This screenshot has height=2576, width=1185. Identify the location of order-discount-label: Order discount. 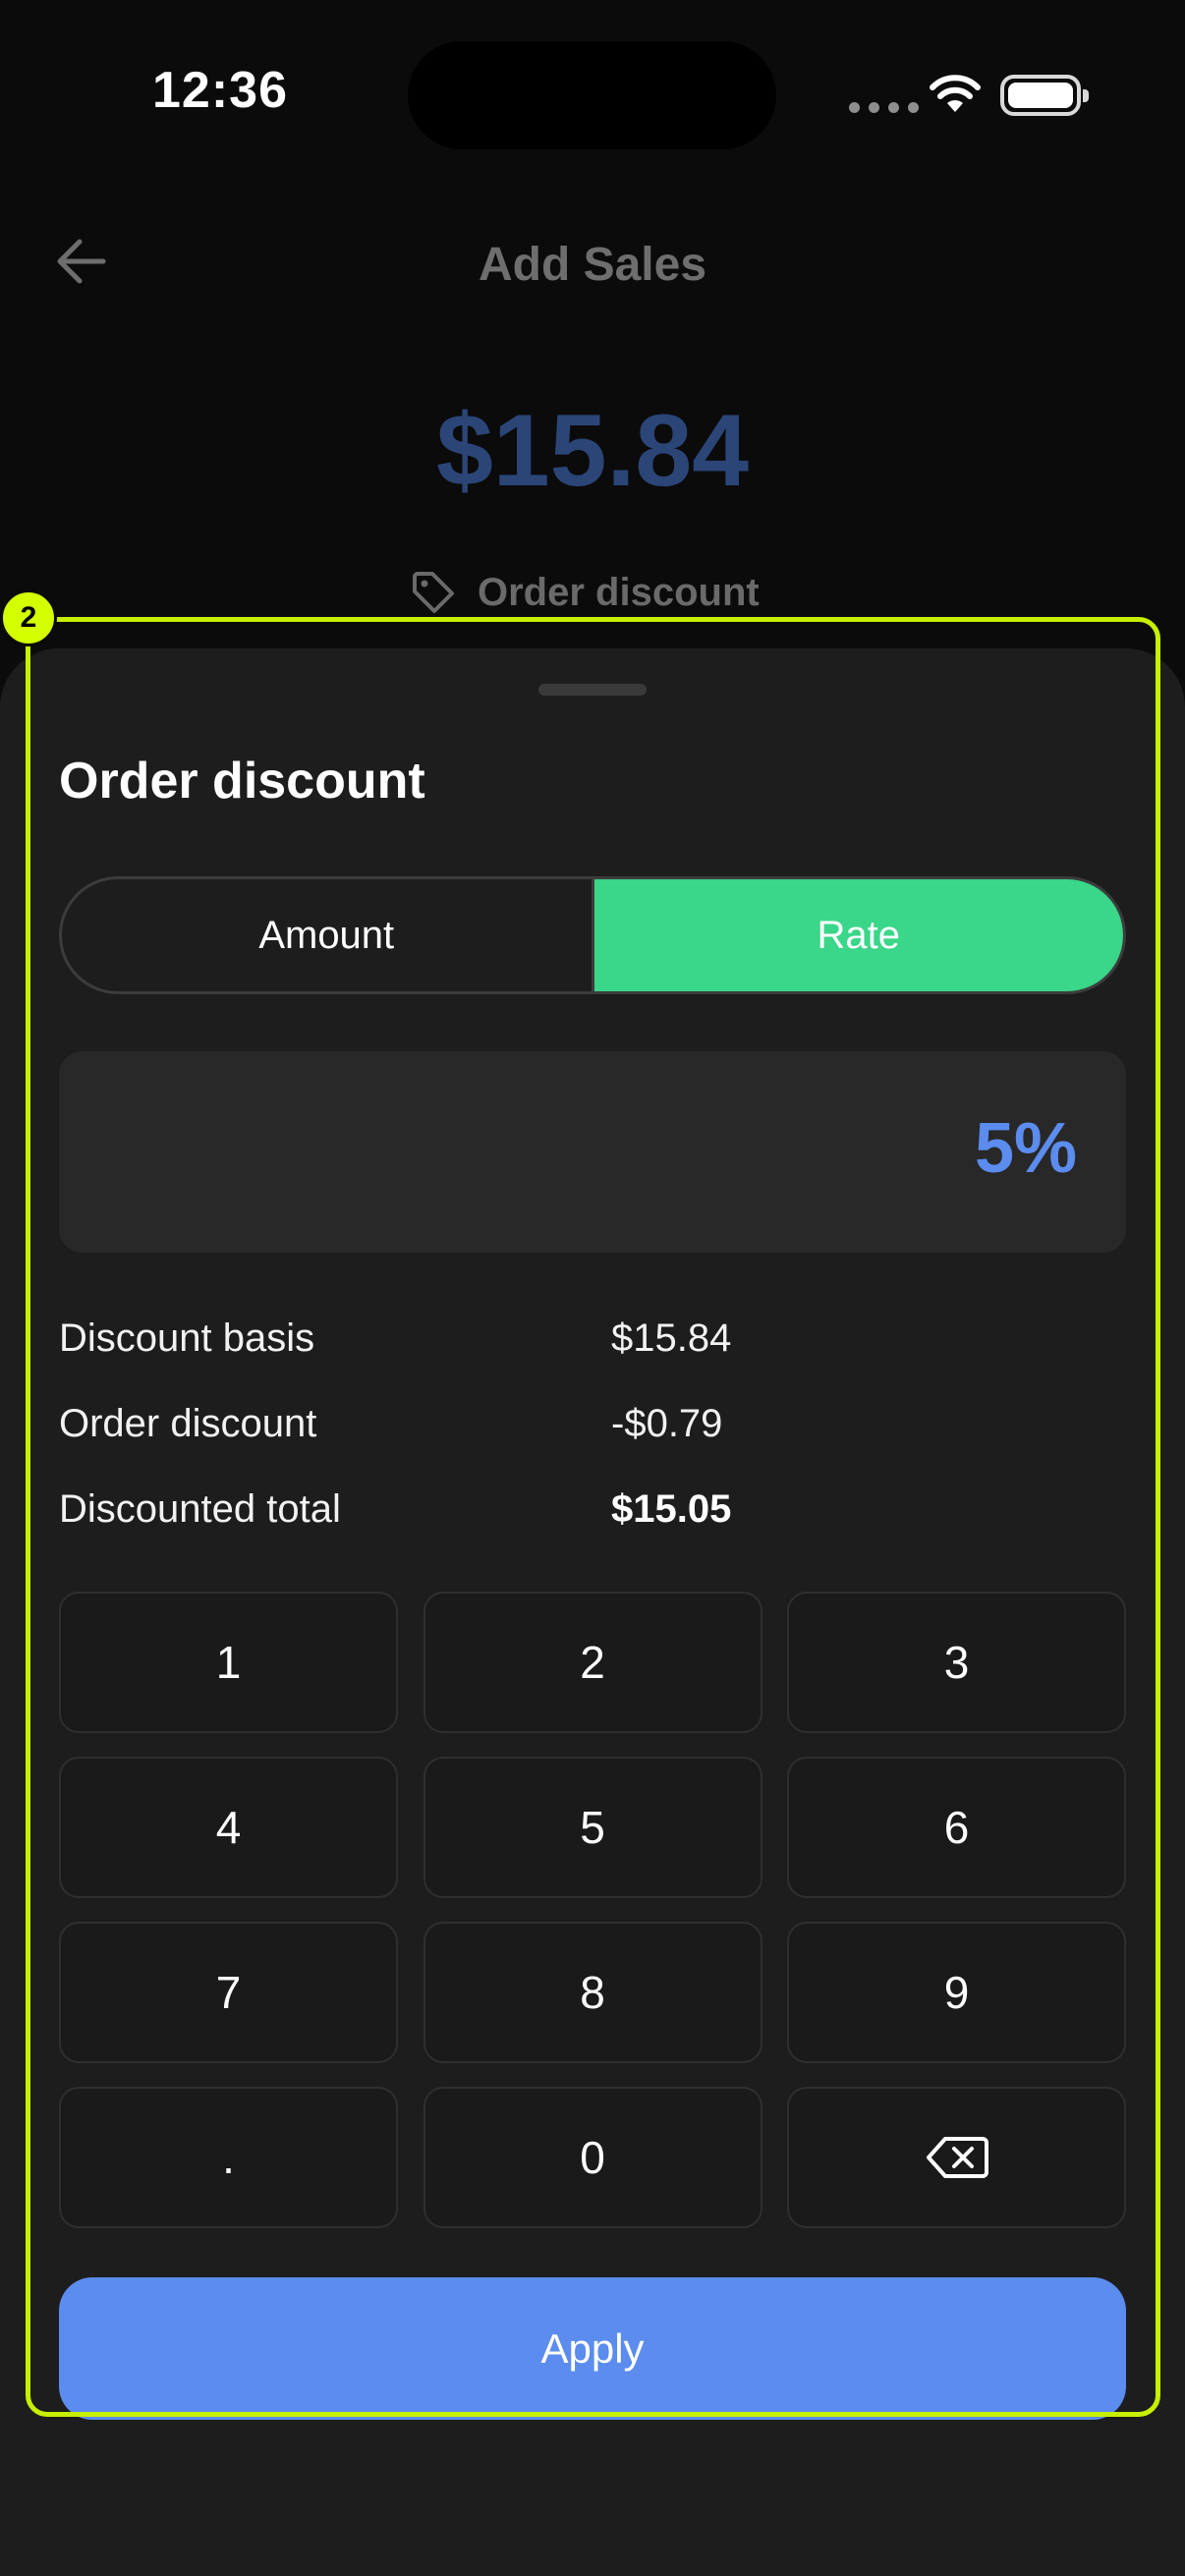
(619, 592).